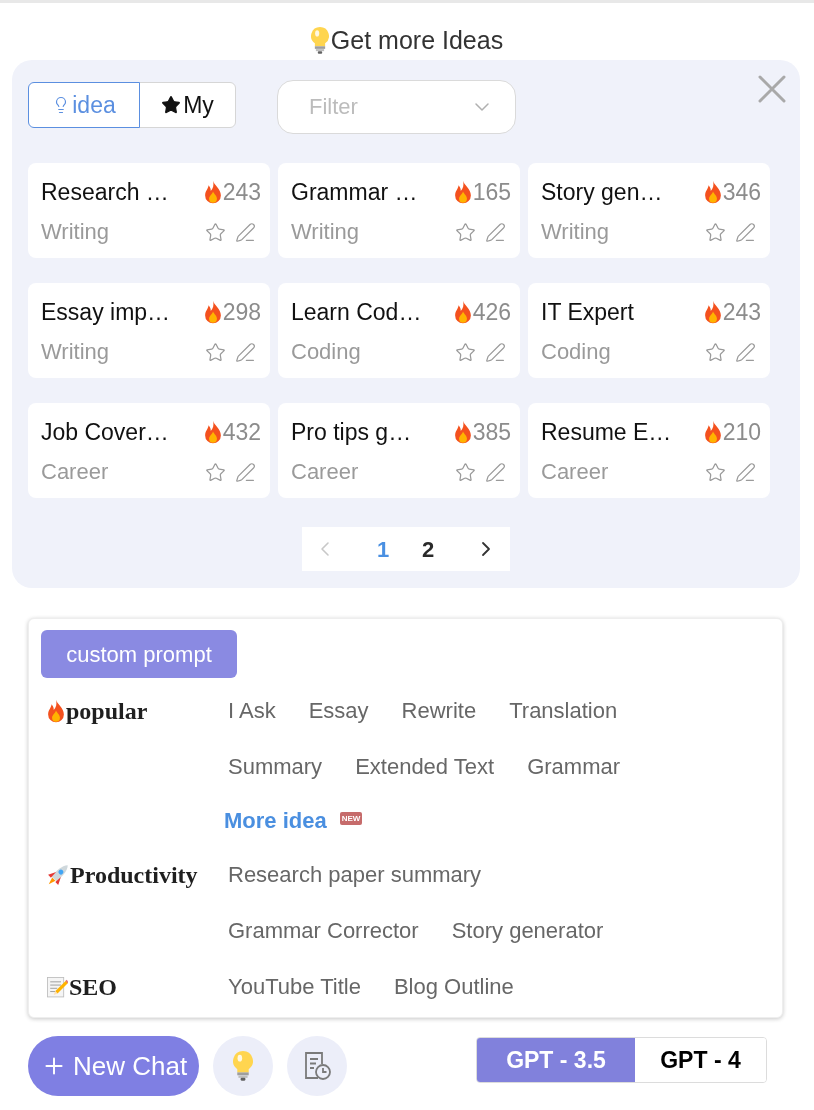  What do you see at coordinates (563, 711) in the screenshot?
I see `prompt-option: Translation` at bounding box center [563, 711].